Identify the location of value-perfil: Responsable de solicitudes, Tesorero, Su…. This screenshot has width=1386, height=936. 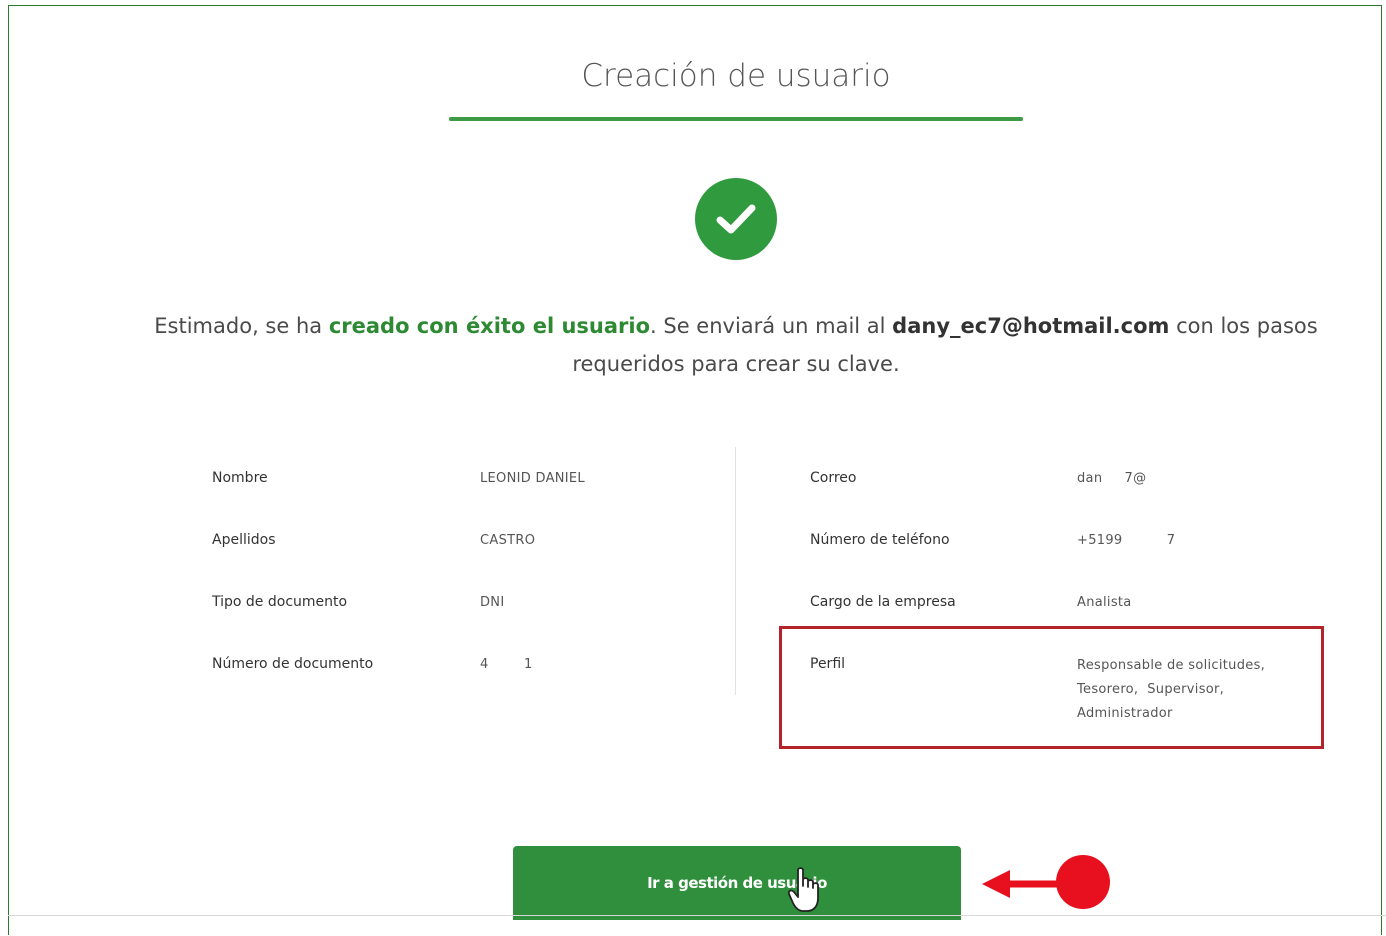
(1171, 690).